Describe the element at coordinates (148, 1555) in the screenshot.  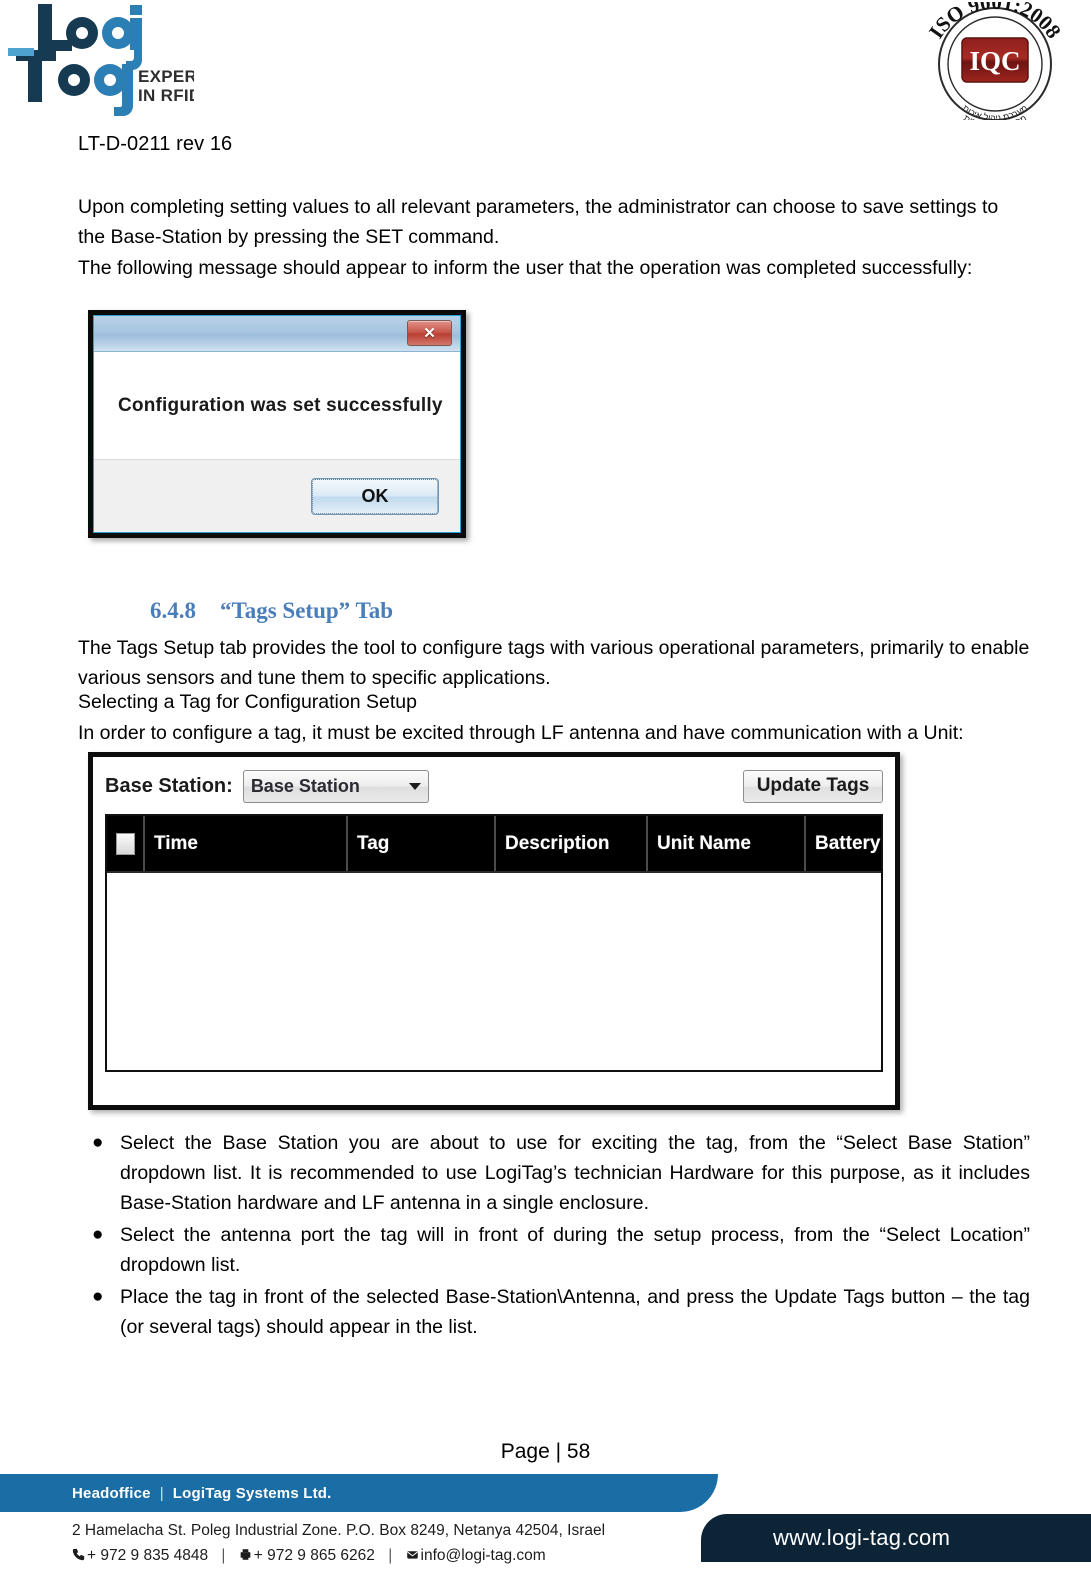
I see `footer-phone: + 972 9 835 4848` at that location.